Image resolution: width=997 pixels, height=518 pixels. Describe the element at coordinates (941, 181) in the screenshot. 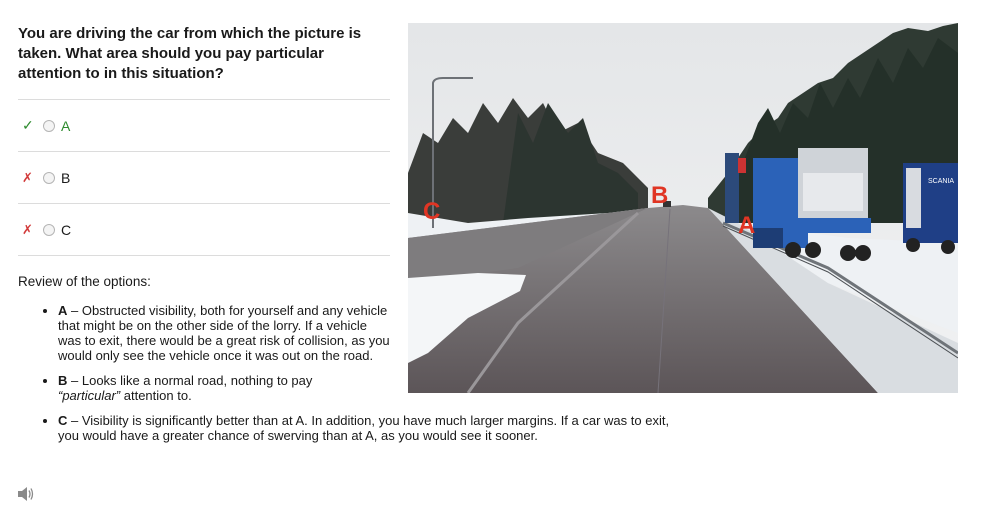

I see `truck-sign-text: SCANIA` at that location.